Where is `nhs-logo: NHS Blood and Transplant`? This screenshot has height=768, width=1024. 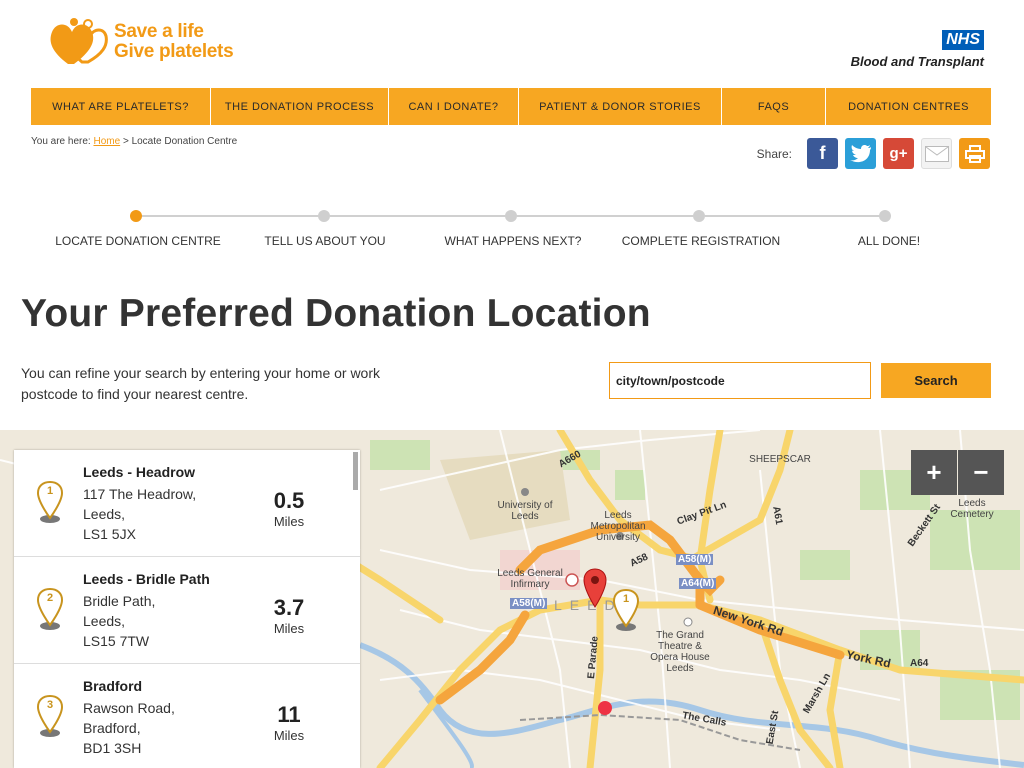
nhs-logo: NHS Blood and Transplant is located at coordinates (917, 49).